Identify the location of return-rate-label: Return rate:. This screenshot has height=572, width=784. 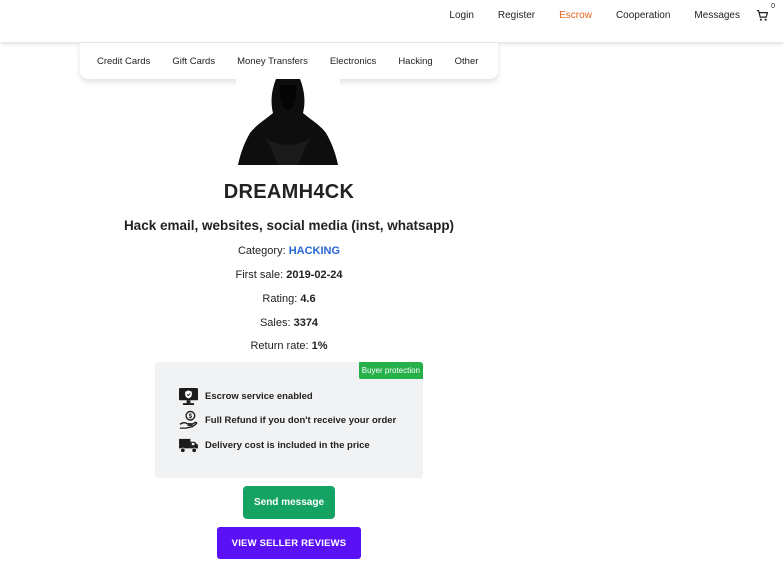
(279, 346).